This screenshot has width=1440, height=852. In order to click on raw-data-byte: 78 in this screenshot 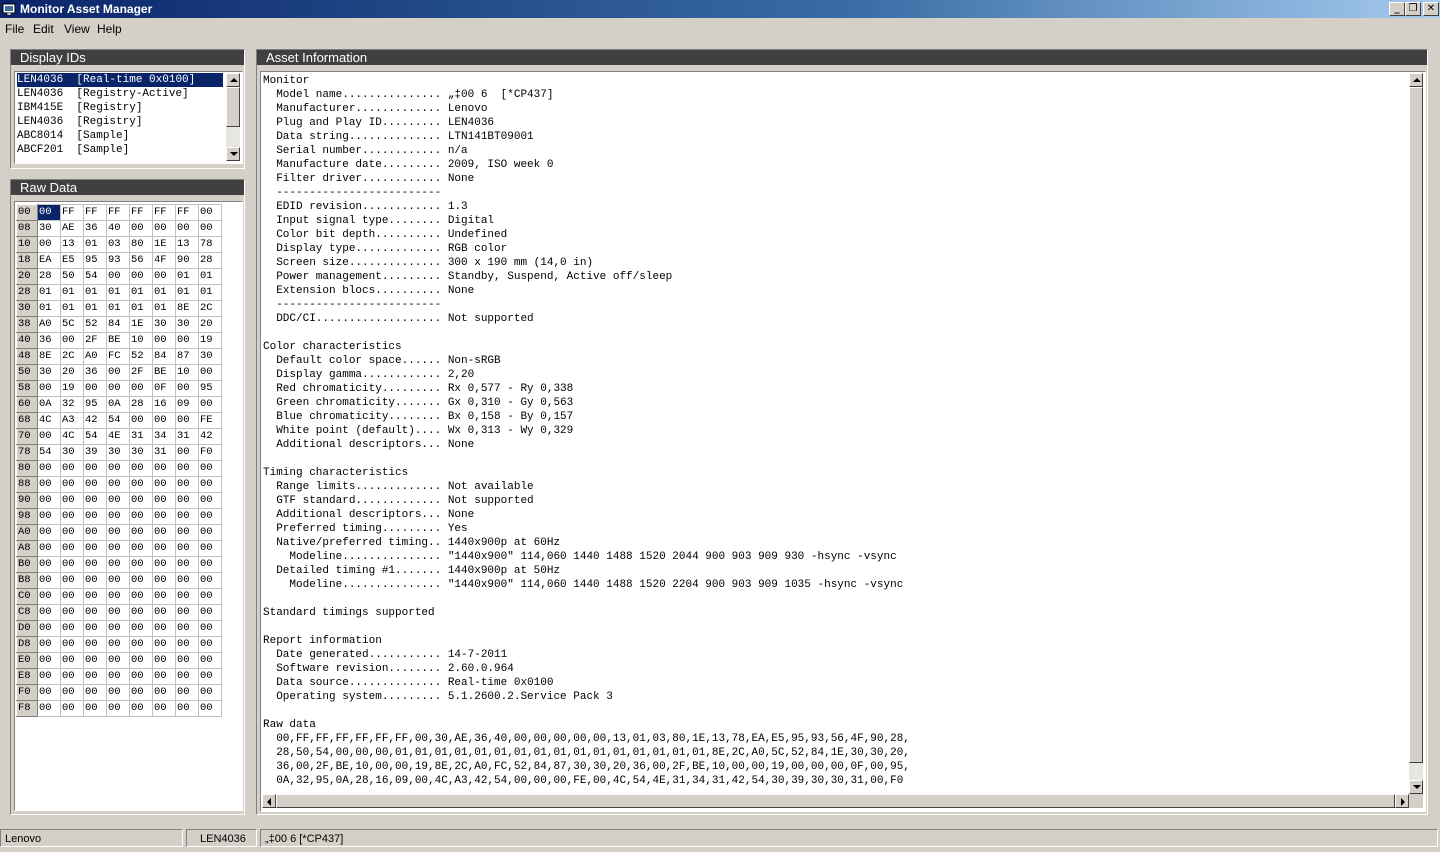, I will do `click(210, 244)`.